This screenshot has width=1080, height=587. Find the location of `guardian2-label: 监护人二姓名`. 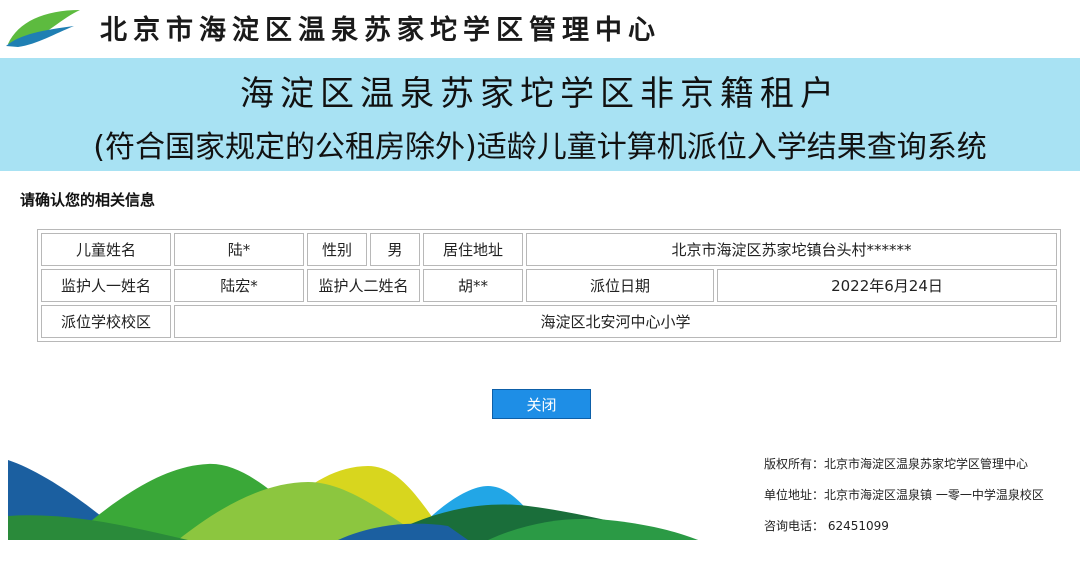

guardian2-label: 监护人二姓名 is located at coordinates (363, 285).